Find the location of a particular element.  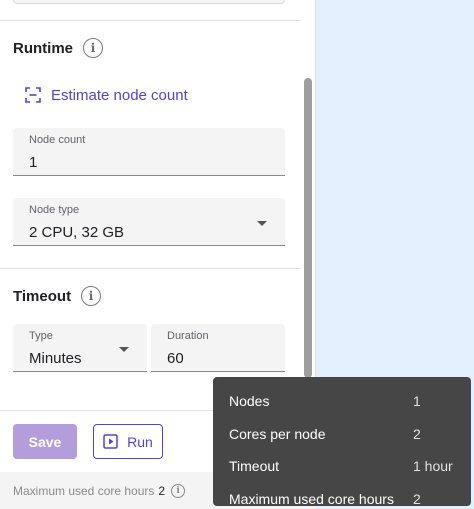

runtime-title: Runtime is located at coordinates (43, 48).